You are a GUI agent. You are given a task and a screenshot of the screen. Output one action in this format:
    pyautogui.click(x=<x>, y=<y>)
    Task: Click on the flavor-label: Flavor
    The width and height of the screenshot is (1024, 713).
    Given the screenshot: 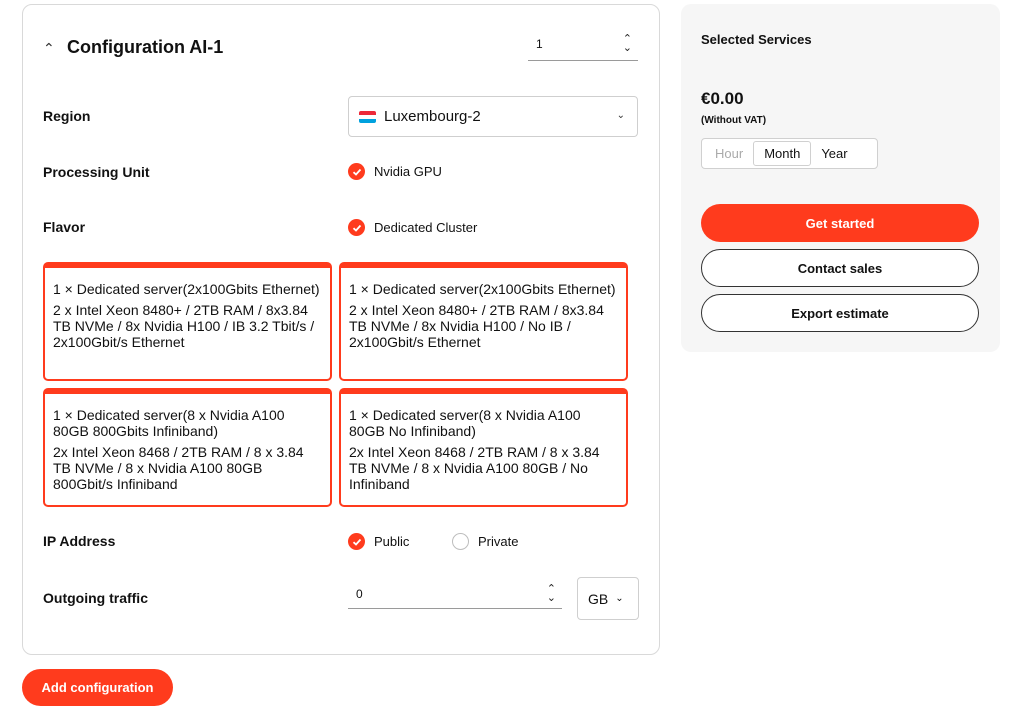 What is the action you would take?
    pyautogui.click(x=64, y=227)
    